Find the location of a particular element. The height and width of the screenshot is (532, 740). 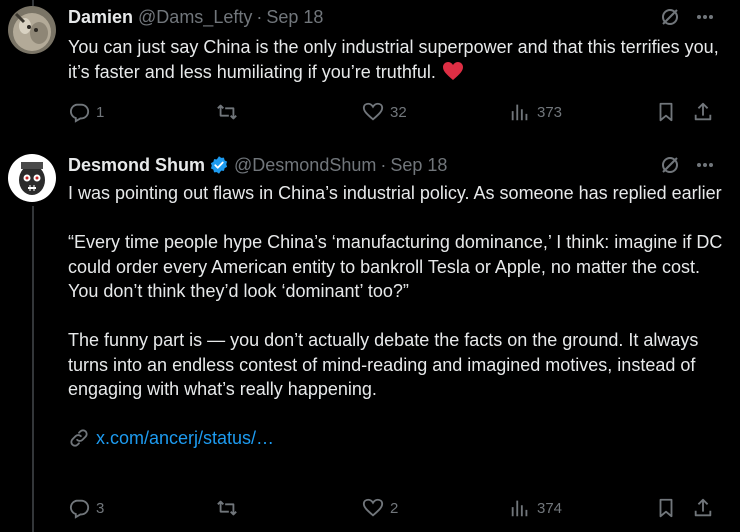

views-count: 373 is located at coordinates (550, 112).